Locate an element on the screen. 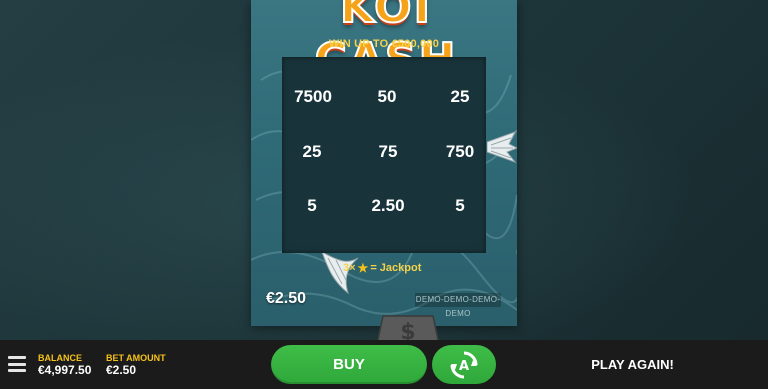  jackpot-result: = Jackpot is located at coordinates (396, 268).